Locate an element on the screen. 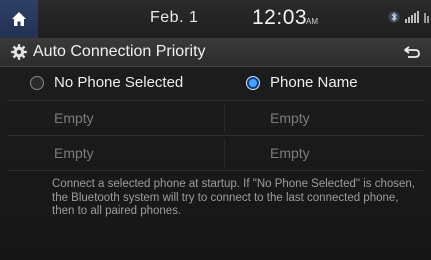 This screenshot has height=260, width=431. signal-icon is located at coordinates (412, 17).